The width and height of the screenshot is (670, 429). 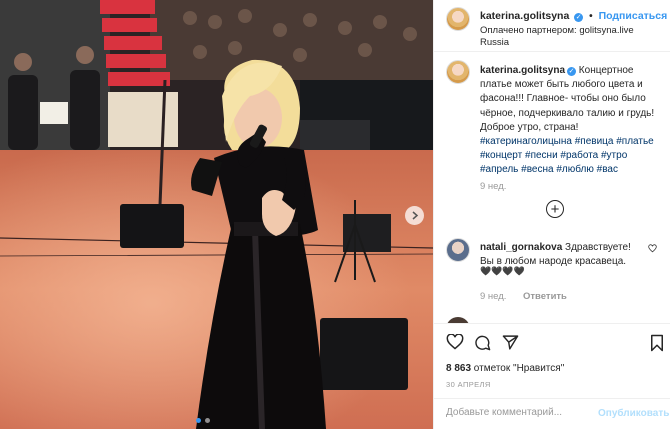 I want to click on partner-prefix: Оплачено партнером:, so click(x=530, y=30).